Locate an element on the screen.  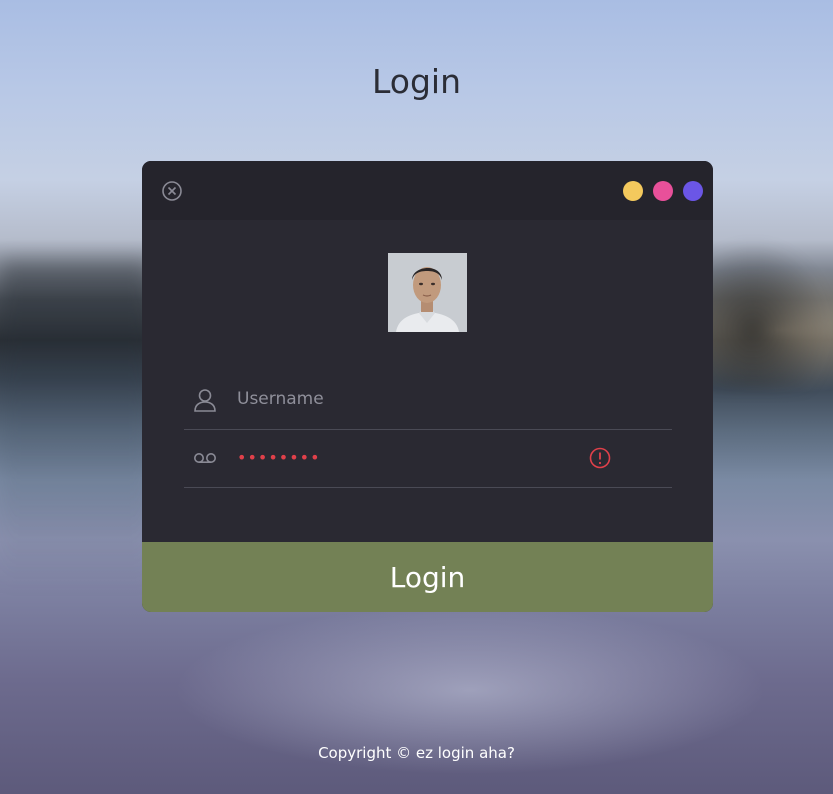
username-input is located at coordinates (427, 399).